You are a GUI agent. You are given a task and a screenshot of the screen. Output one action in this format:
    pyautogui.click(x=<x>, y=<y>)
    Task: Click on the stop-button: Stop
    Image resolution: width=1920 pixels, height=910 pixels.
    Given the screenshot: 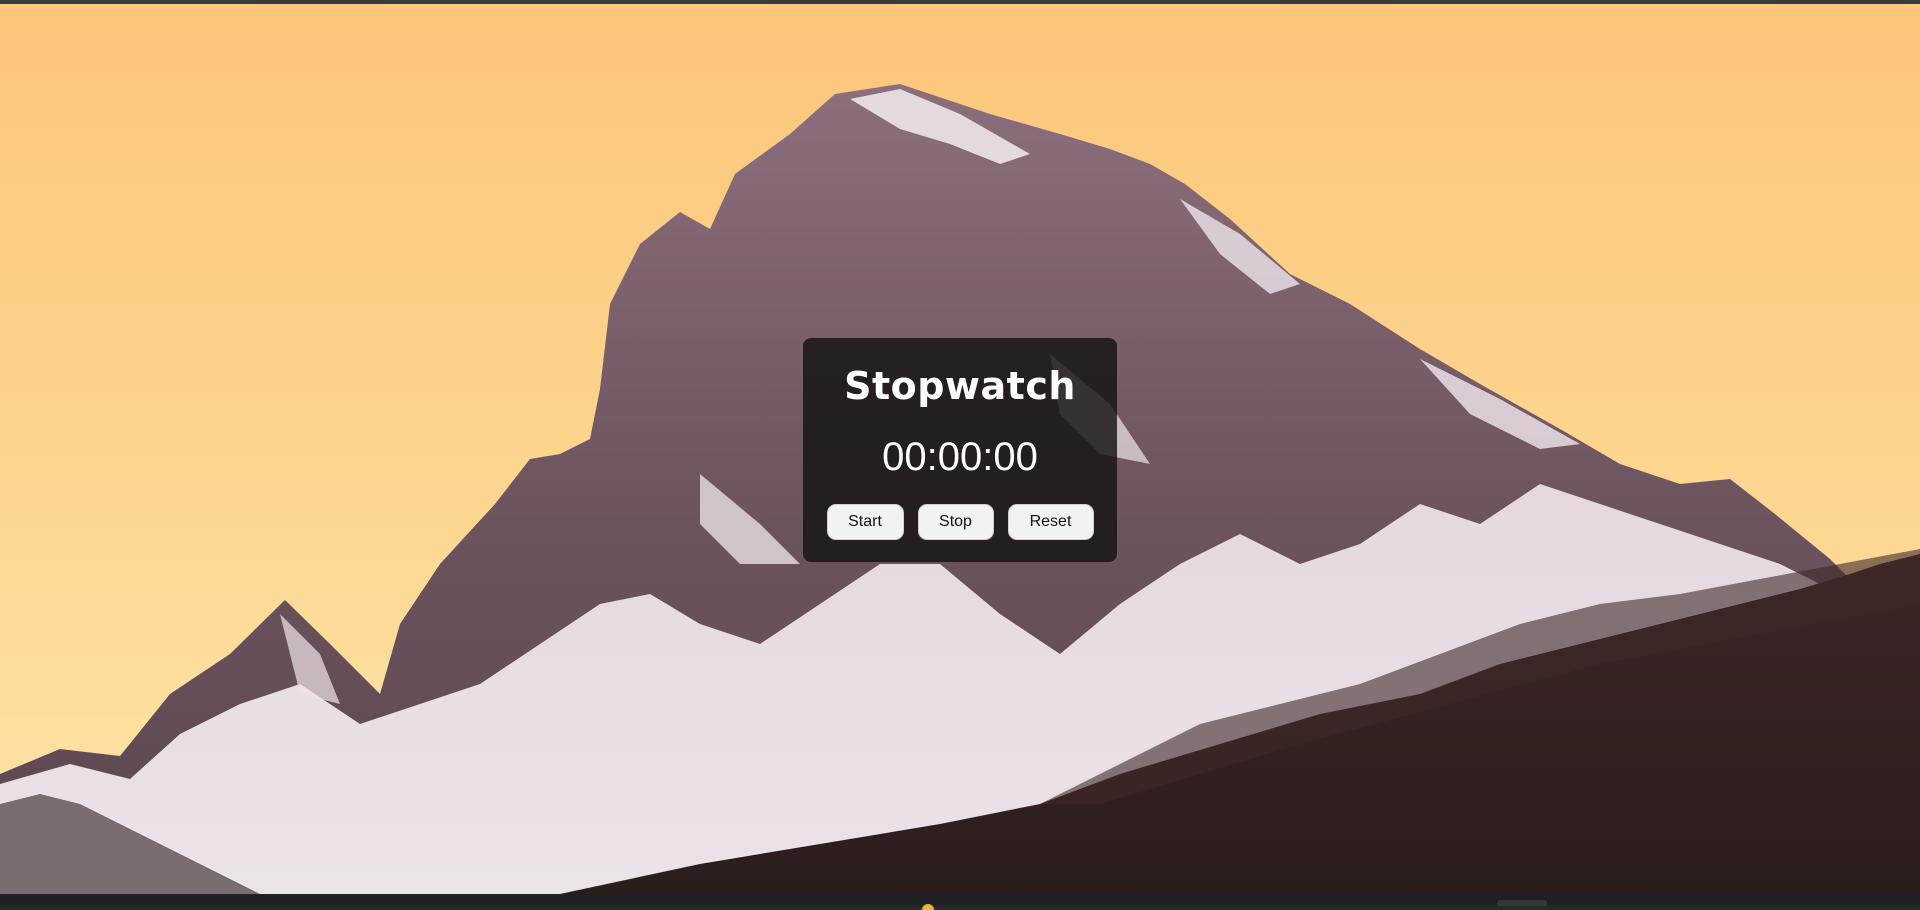 What is the action you would take?
    pyautogui.click(x=955, y=522)
    